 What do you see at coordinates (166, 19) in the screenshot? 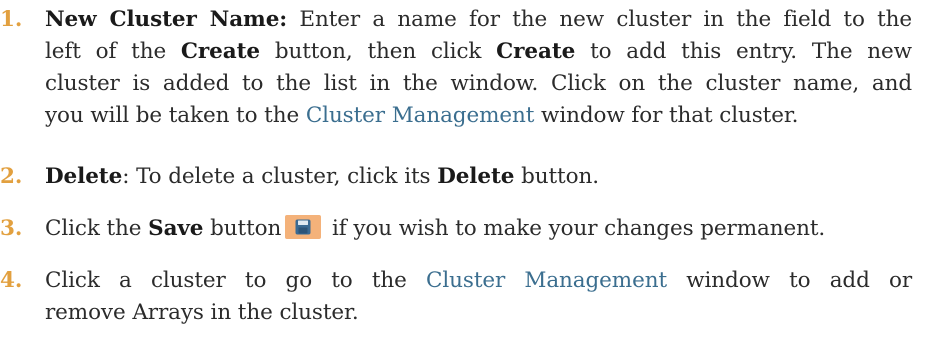
I see `term-new-cluster-name: New Cluster Name:` at bounding box center [166, 19].